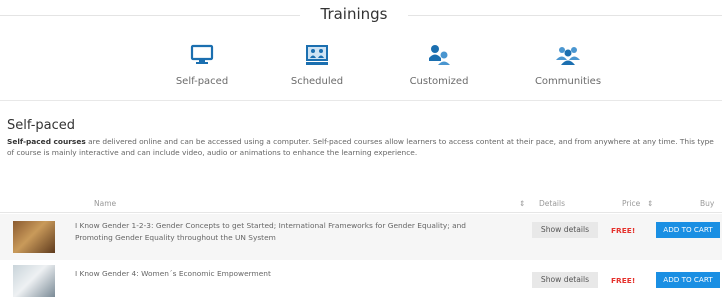 This screenshot has height=308, width=722. Describe the element at coordinates (41, 125) in the screenshot. I see `section-title: Self-paced` at that location.